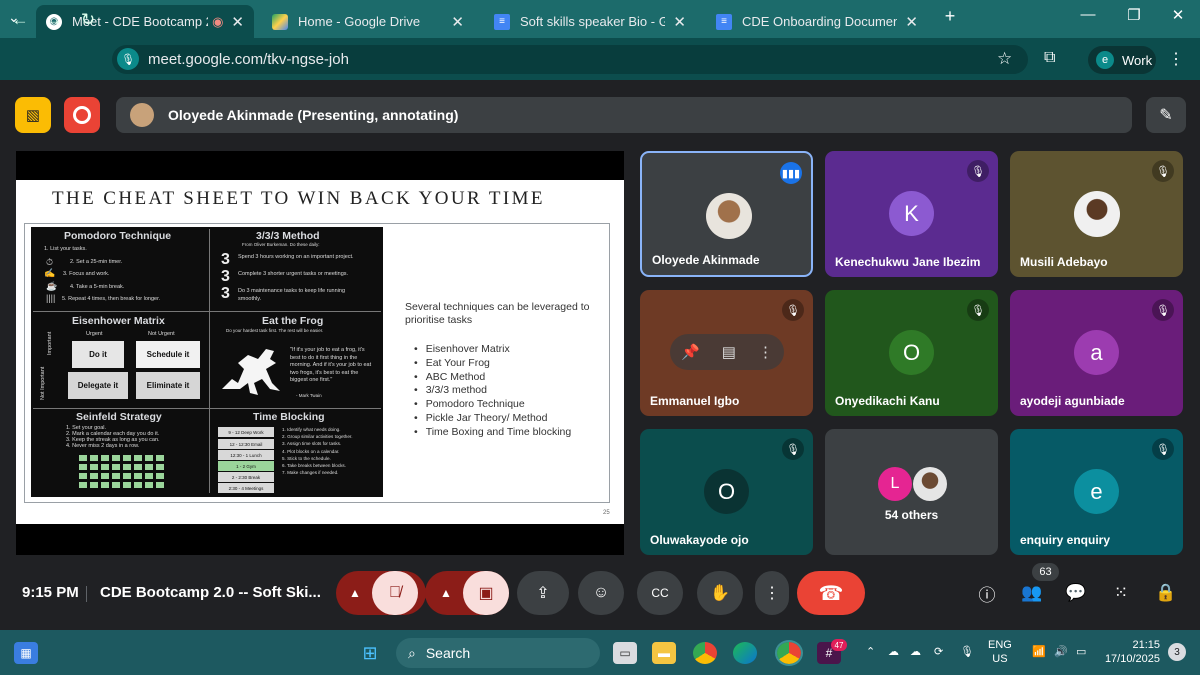  Describe the element at coordinates (765, 352) in the screenshot. I see `more-options-icon: ⋮` at that location.